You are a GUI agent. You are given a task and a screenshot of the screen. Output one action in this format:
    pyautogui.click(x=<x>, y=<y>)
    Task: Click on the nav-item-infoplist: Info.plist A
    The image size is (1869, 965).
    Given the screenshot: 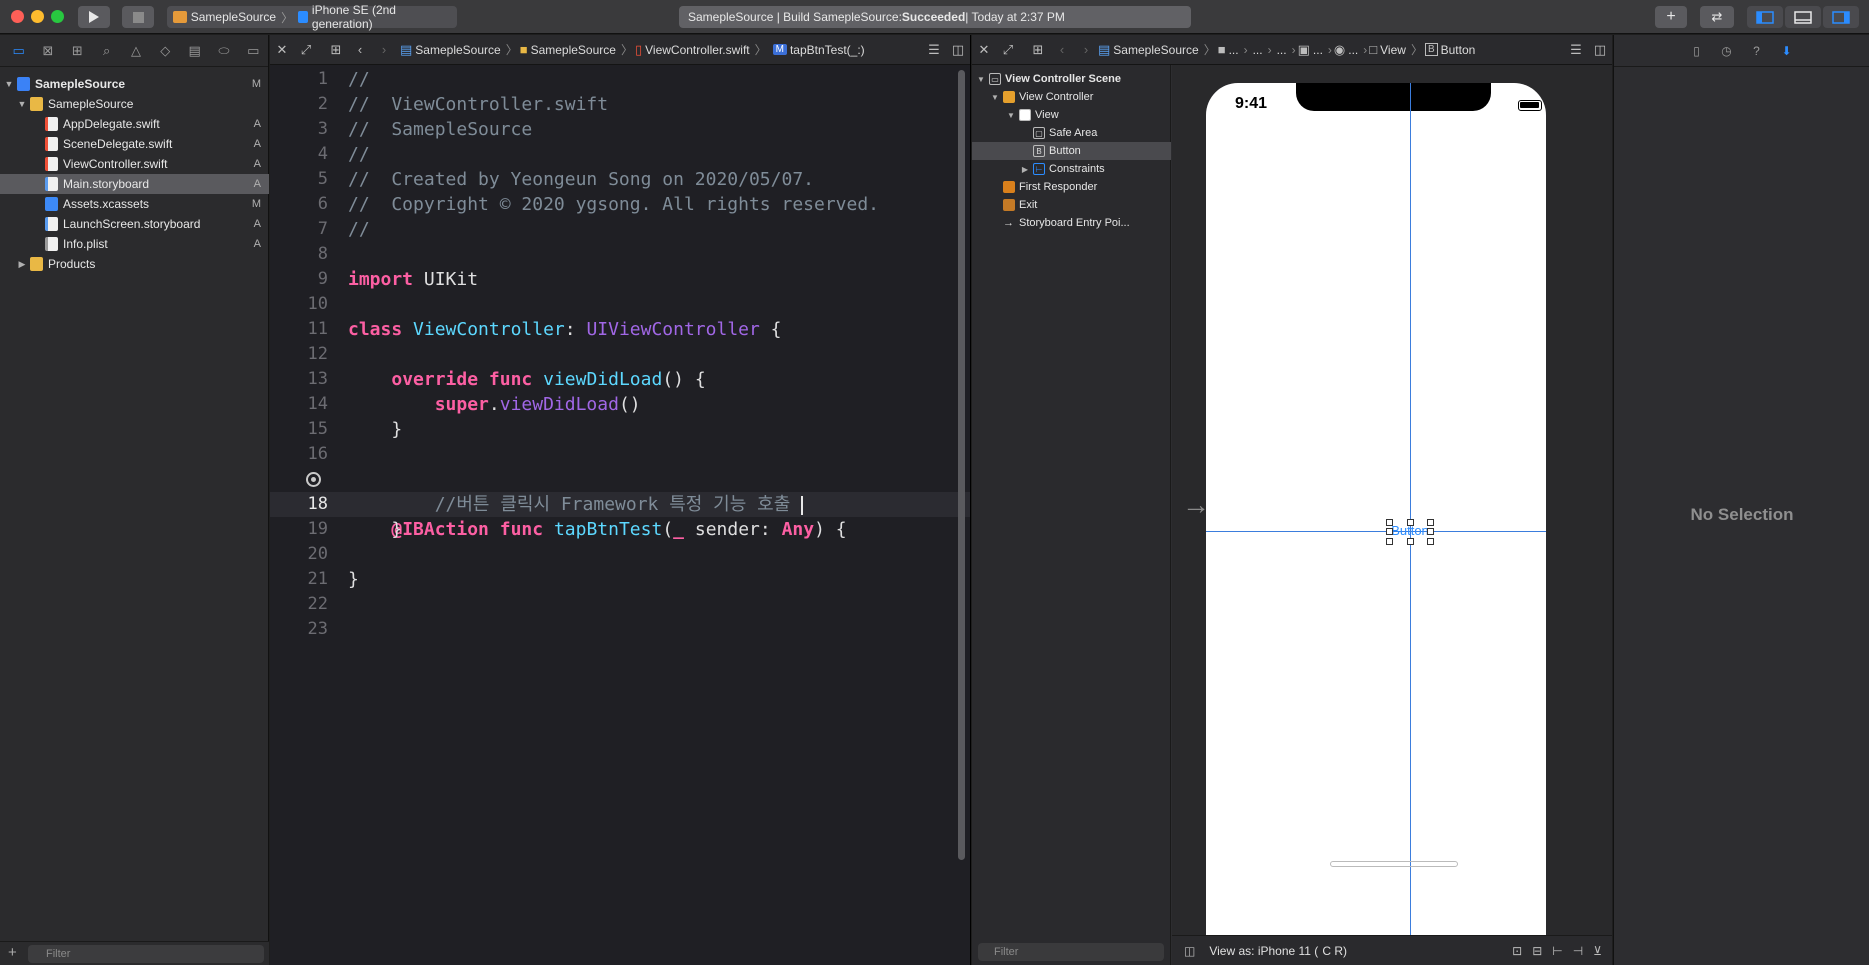 What is the action you would take?
    pyautogui.click(x=134, y=244)
    